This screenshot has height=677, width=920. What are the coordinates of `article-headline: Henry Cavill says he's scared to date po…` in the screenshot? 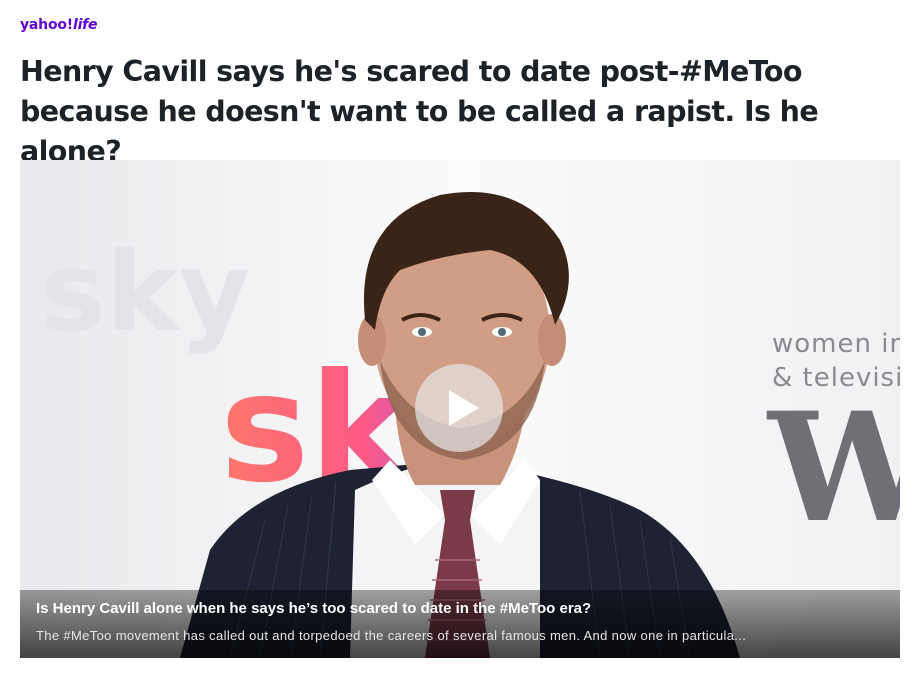 It's located at (419, 111).